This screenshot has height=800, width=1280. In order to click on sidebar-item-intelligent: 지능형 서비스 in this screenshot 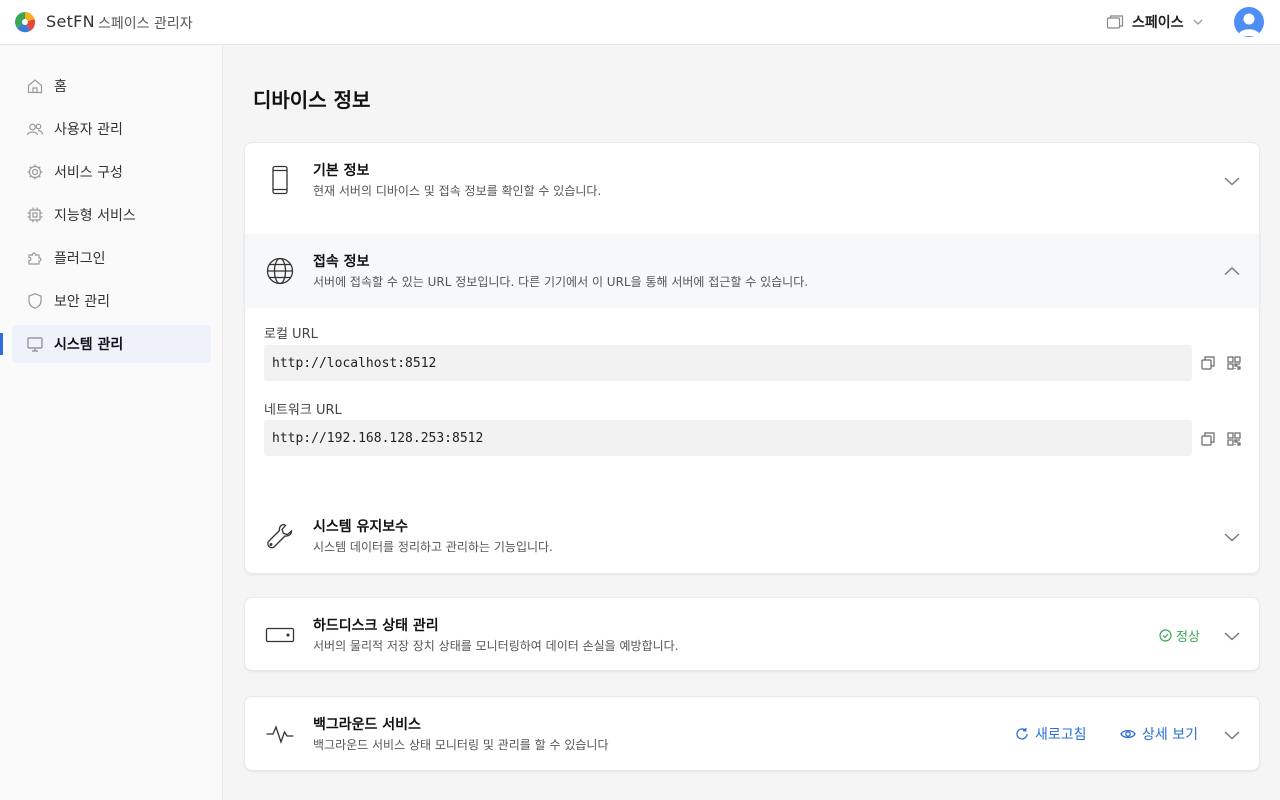, I will do `click(111, 215)`.